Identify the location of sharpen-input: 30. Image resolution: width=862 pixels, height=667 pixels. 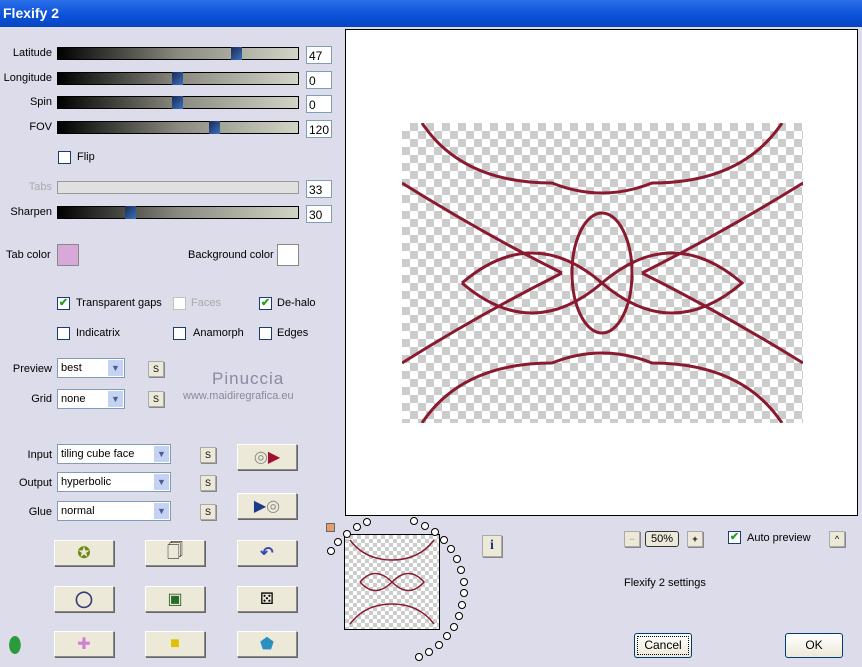
(319, 214).